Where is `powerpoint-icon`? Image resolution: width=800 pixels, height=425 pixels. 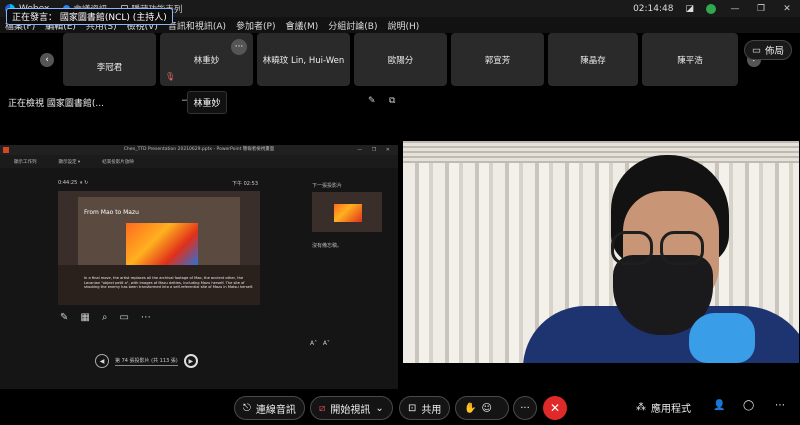 powerpoint-icon is located at coordinates (6, 150).